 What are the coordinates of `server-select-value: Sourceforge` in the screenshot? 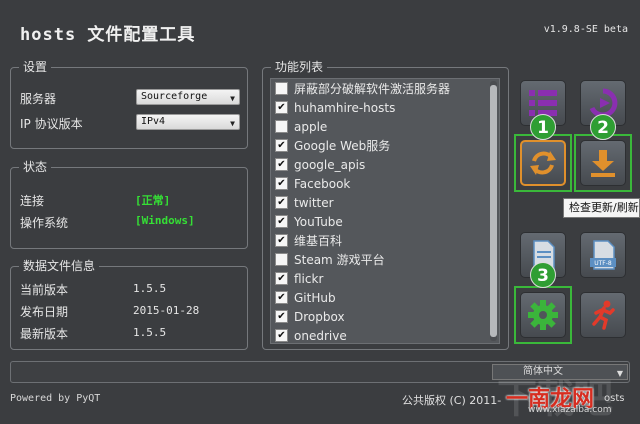 It's located at (174, 96).